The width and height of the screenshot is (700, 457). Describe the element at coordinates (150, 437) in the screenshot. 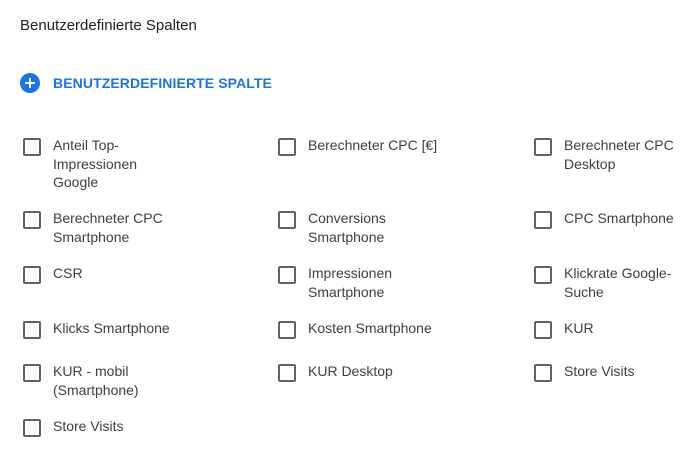

I see `checkbox-store-visits-2: Store Visits` at that location.